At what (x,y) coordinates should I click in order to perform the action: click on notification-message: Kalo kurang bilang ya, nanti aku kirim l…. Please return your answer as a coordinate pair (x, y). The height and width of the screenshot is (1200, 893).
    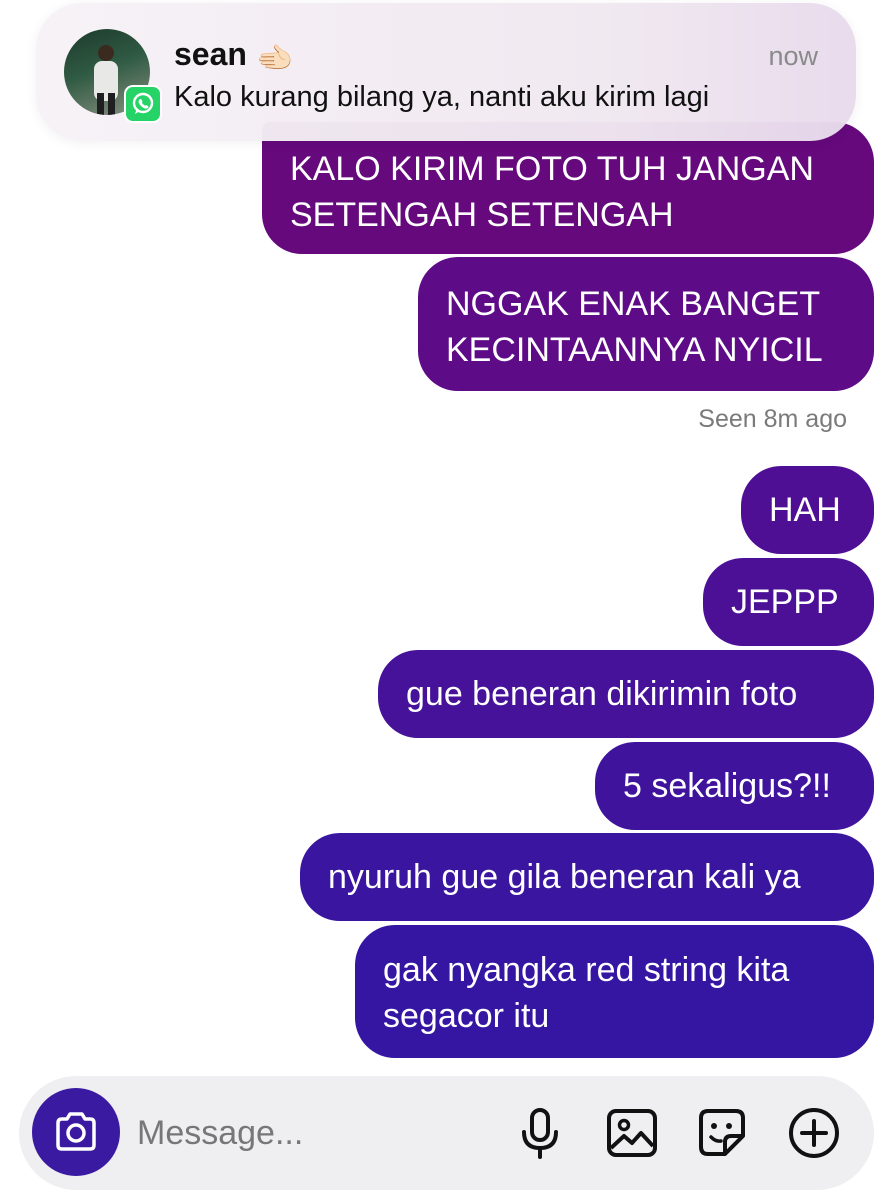
    Looking at the image, I should click on (442, 97).